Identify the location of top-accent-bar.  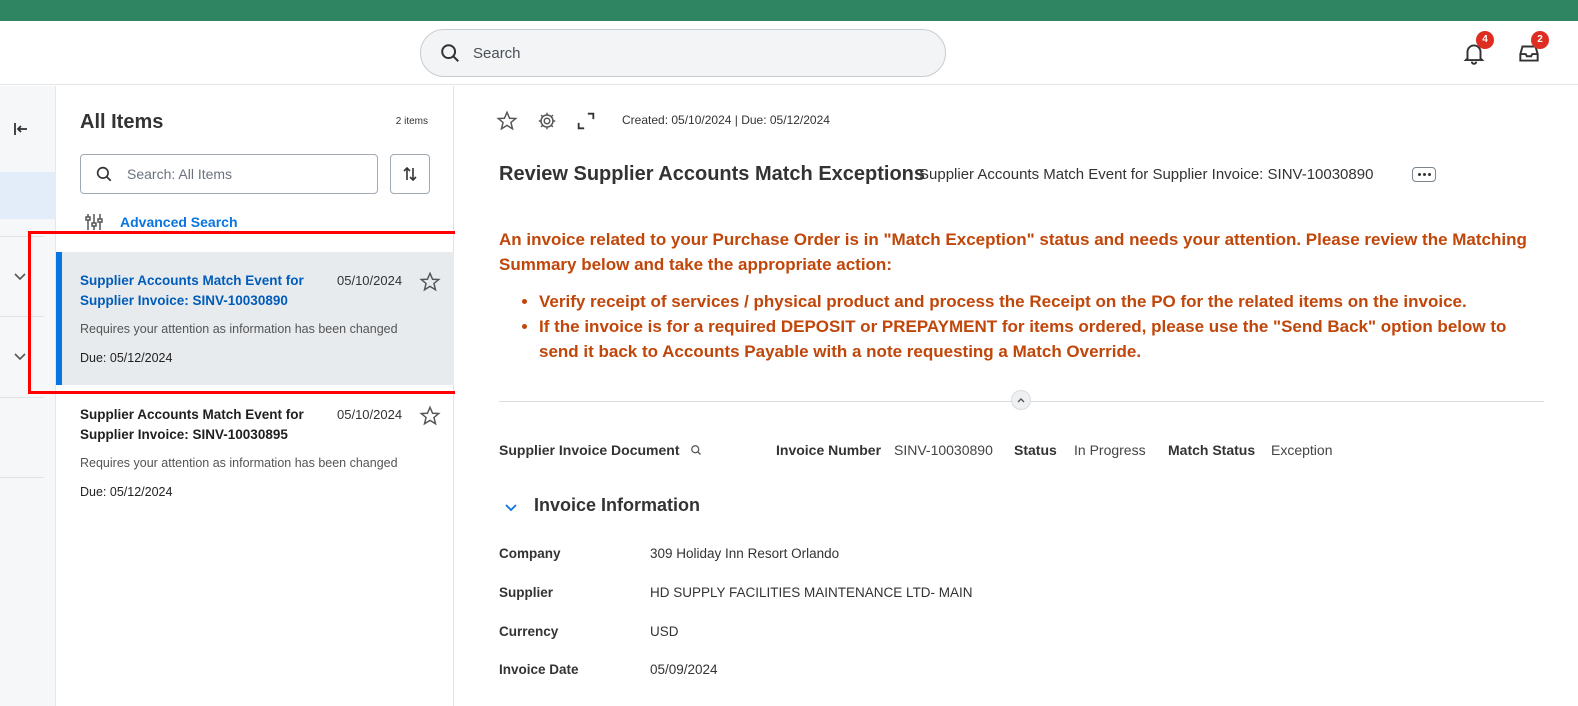
(789, 10).